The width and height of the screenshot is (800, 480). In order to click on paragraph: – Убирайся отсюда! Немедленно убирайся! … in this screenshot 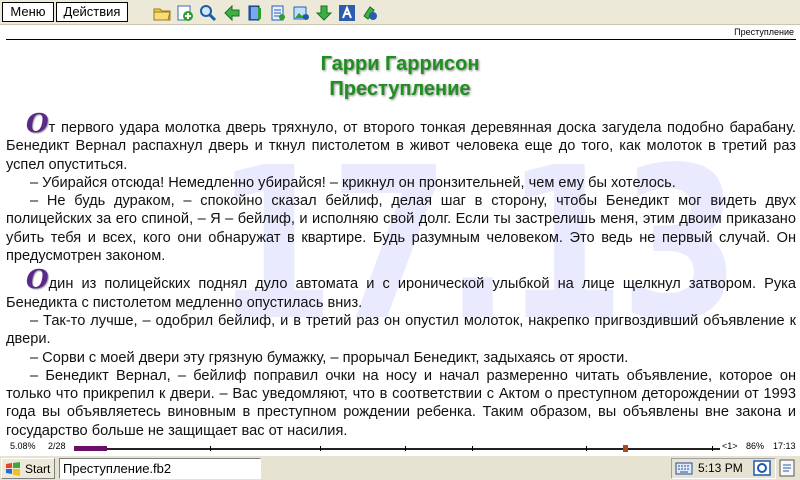, I will do `click(353, 182)`.